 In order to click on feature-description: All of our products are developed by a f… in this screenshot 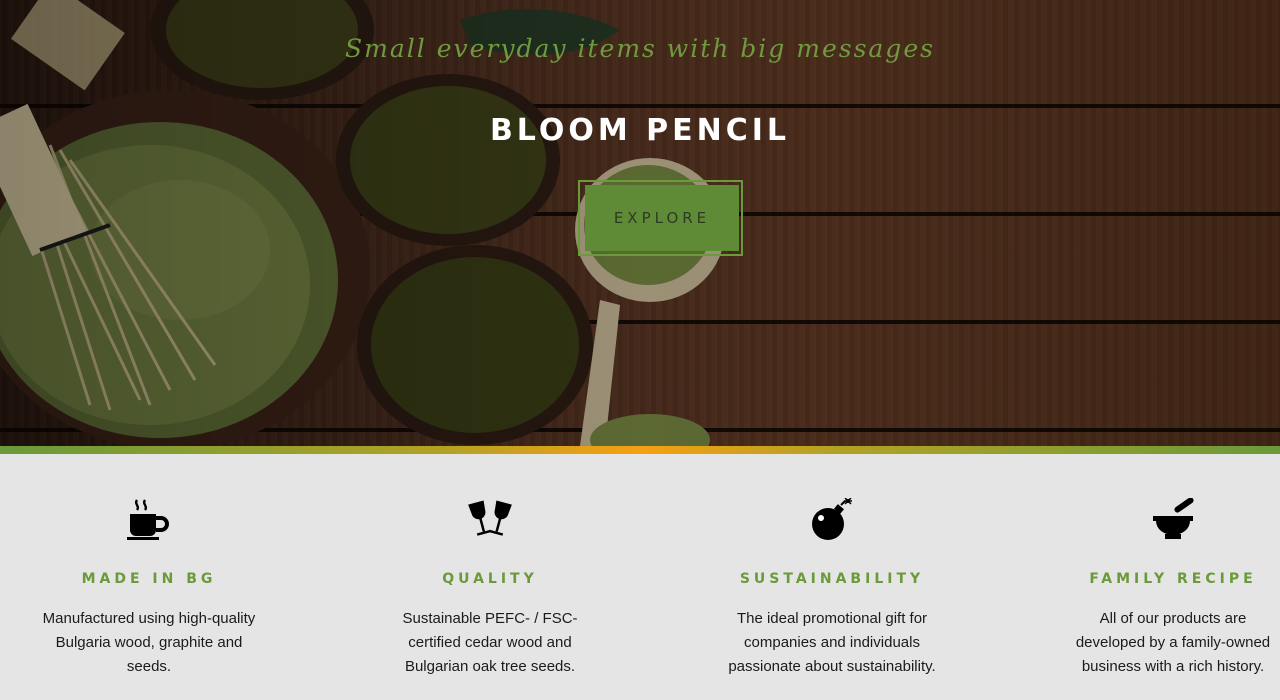, I will do `click(1173, 642)`.